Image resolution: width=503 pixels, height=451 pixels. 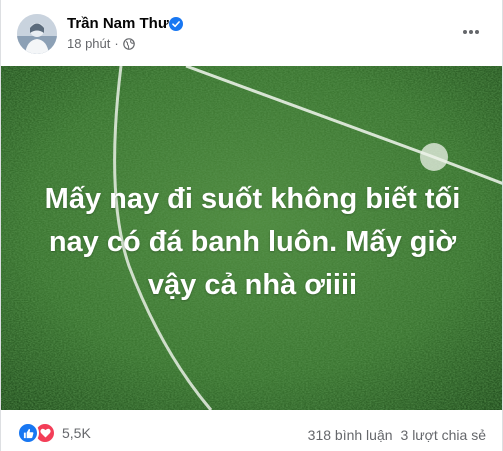 I want to click on author-name: Trần Nam Thư, so click(x=118, y=24).